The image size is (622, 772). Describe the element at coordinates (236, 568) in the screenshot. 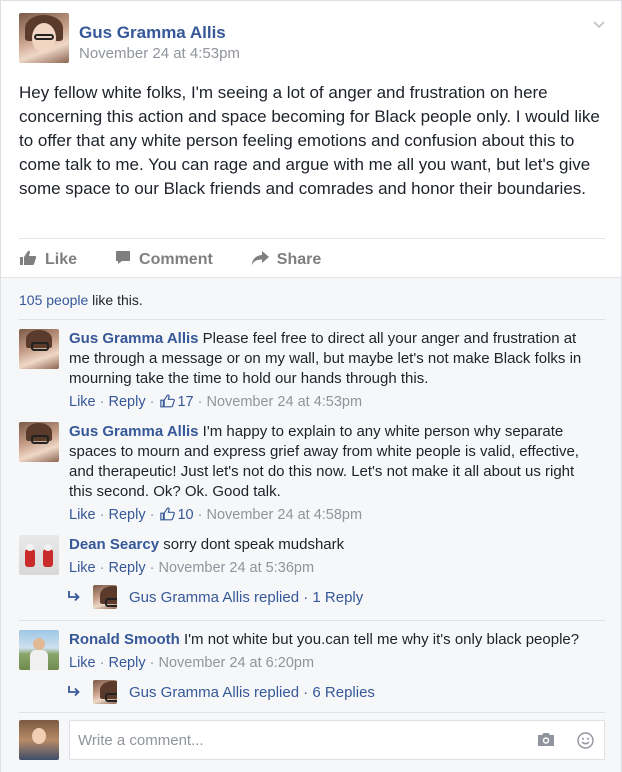

I see `comment-timestamp: November 24 at 5:36pm` at that location.